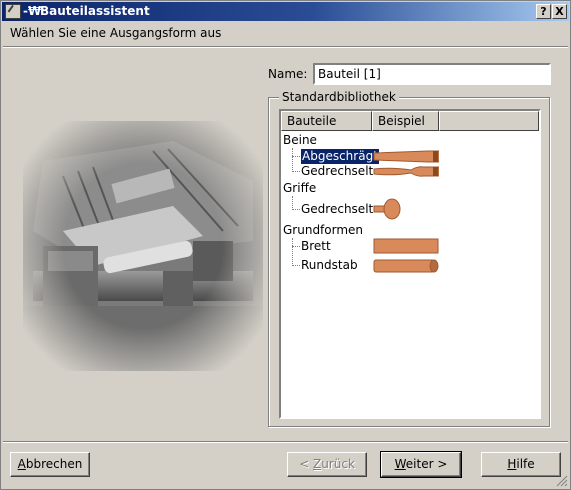 The height and width of the screenshot is (490, 571). What do you see at coordinates (387, 209) in the screenshot?
I see `knob-preview-icon` at bounding box center [387, 209].